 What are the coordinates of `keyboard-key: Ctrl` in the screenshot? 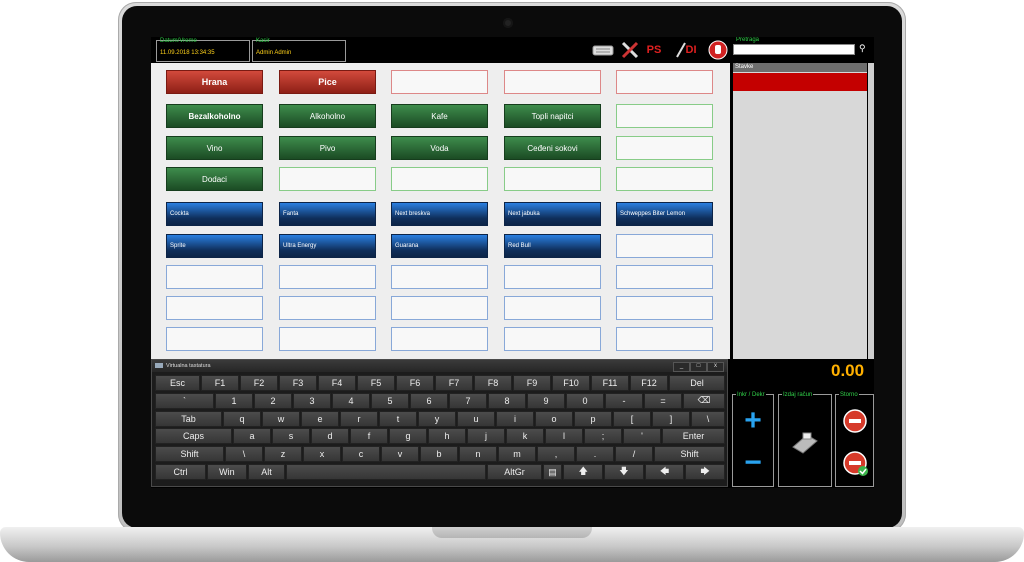 It's located at (181, 472).